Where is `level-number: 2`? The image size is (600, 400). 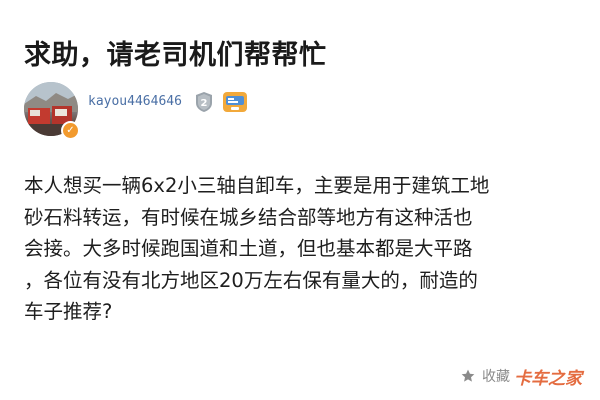 level-number: 2 is located at coordinates (204, 103).